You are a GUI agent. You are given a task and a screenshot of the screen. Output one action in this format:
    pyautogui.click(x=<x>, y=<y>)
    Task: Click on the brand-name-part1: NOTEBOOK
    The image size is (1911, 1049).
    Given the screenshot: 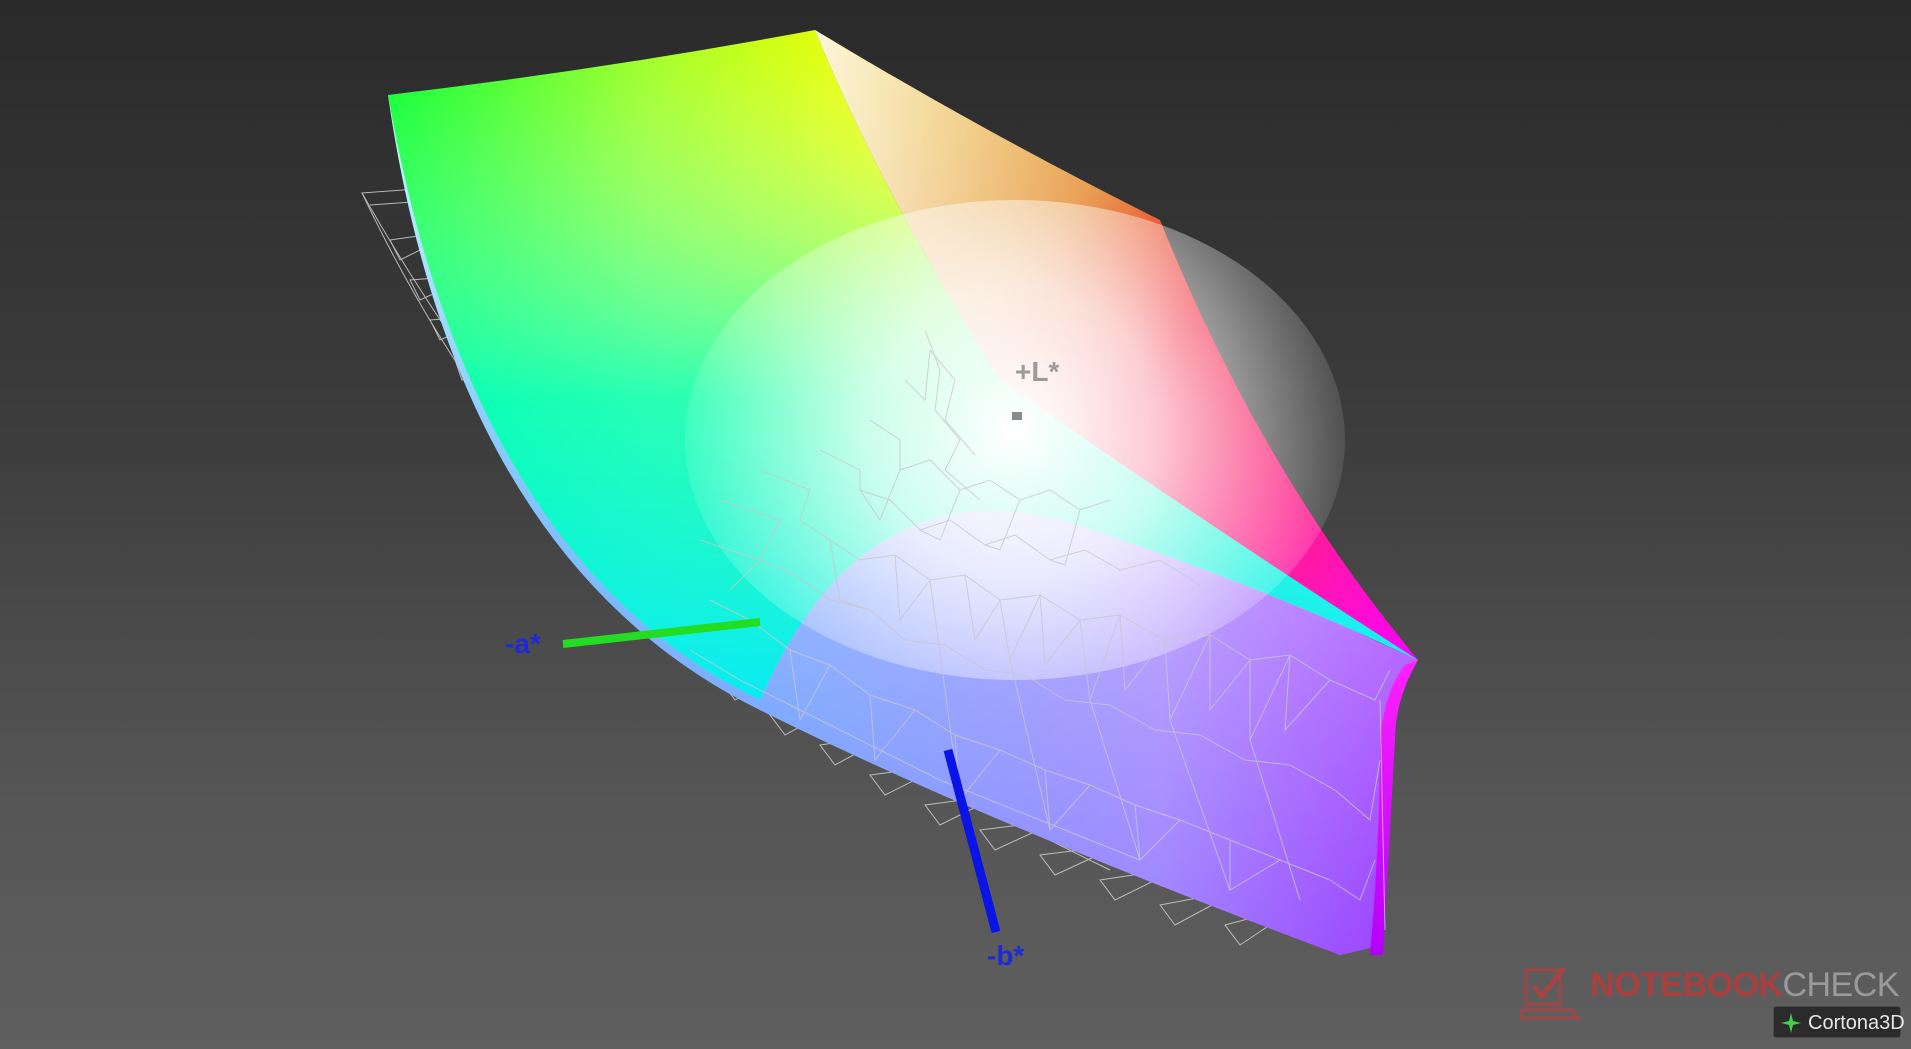 What is the action you would take?
    pyautogui.click(x=1686, y=985)
    